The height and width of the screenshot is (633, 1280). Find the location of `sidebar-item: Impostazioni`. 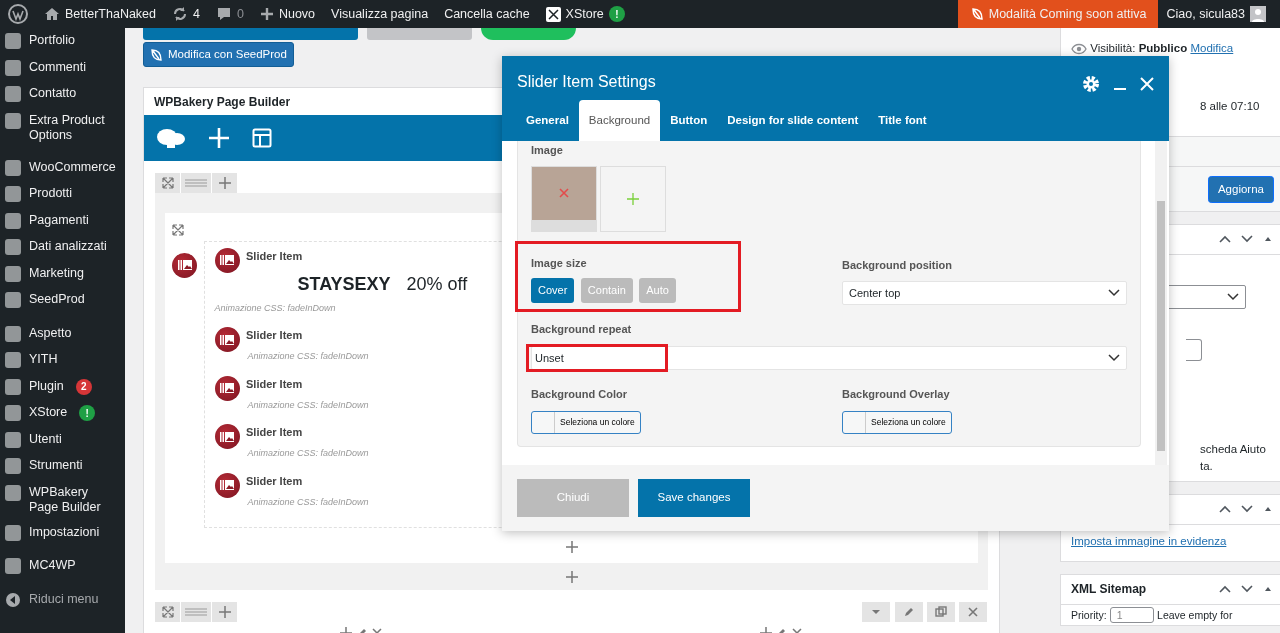

sidebar-item: Impostazioni is located at coordinates (62, 532).